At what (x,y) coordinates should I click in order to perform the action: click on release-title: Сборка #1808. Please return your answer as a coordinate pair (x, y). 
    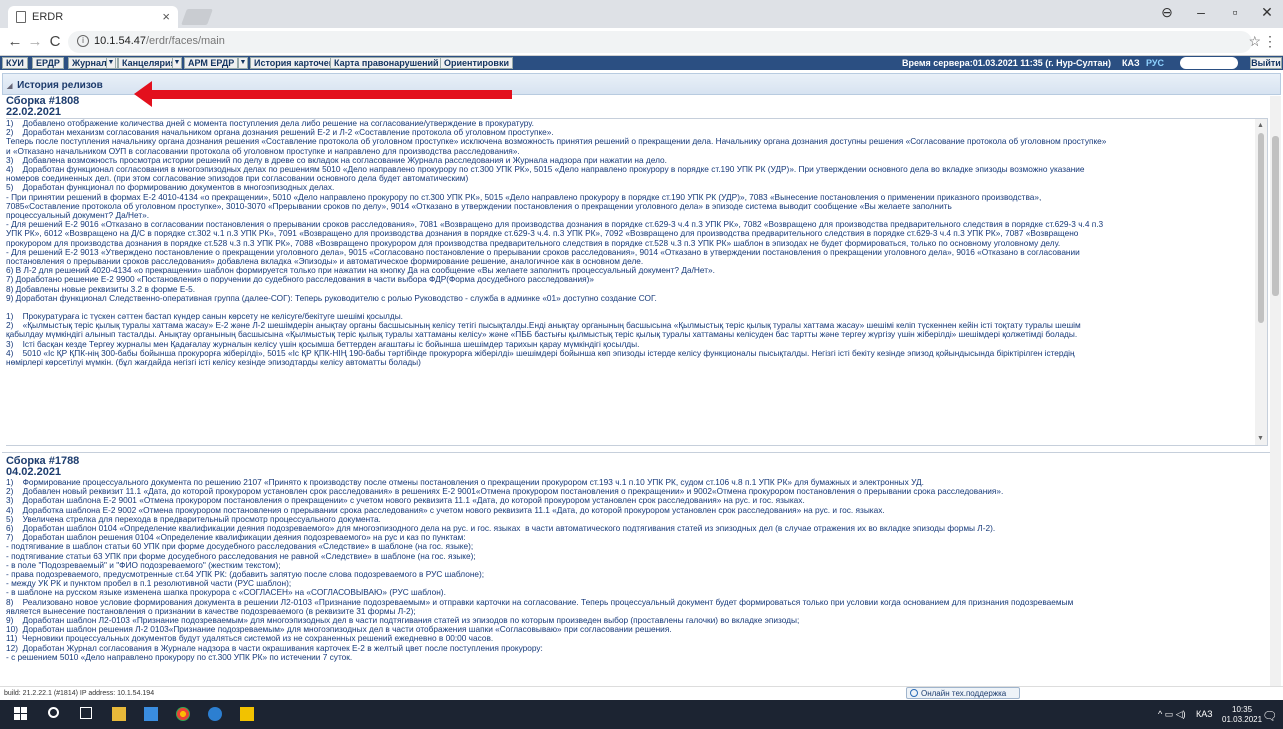
    Looking at the image, I should click on (43, 101).